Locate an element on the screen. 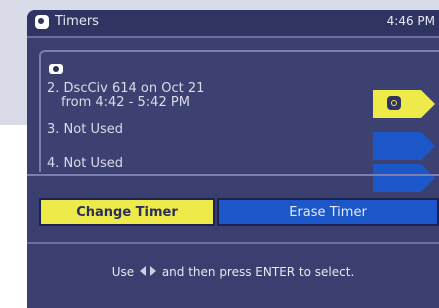 The image size is (439, 308). timer-item-4: 4. Not Used is located at coordinates (85, 164).